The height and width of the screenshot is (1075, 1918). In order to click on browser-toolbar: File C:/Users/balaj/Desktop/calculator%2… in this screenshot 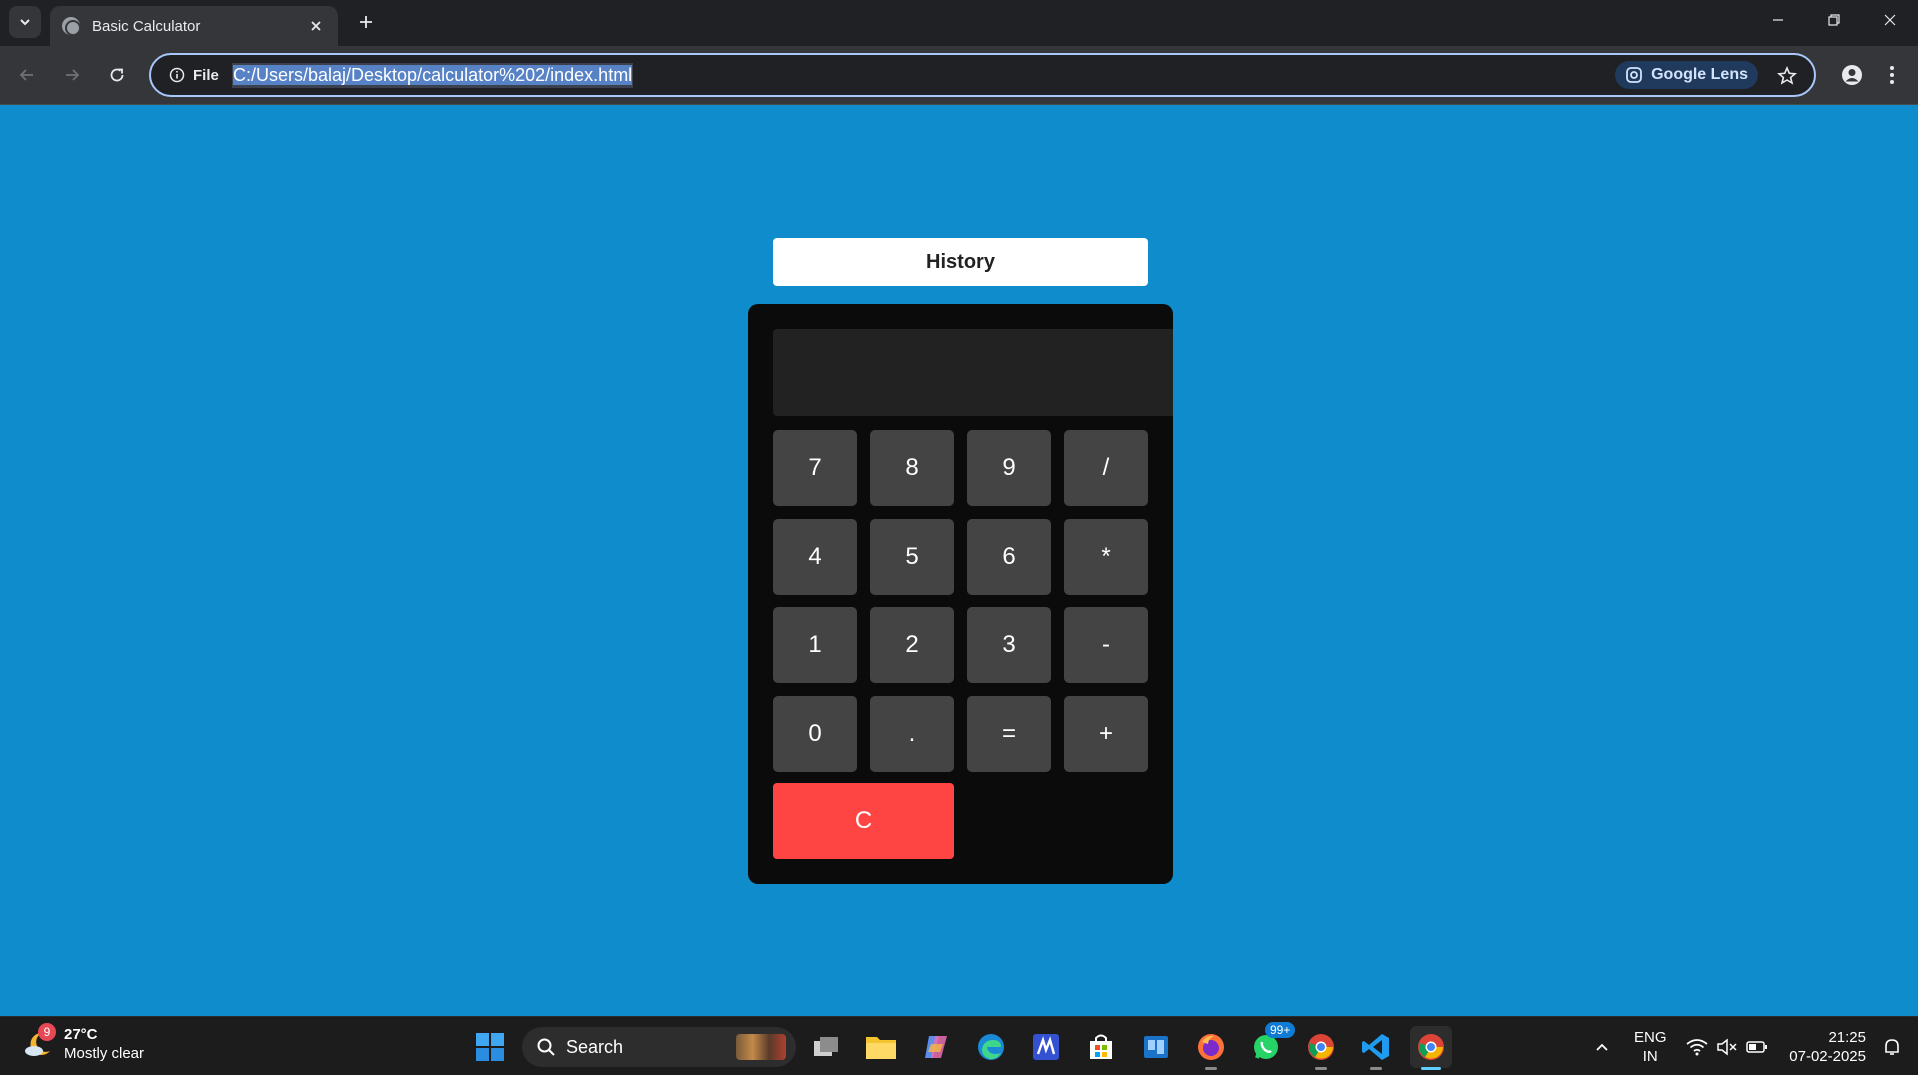, I will do `click(959, 75)`.